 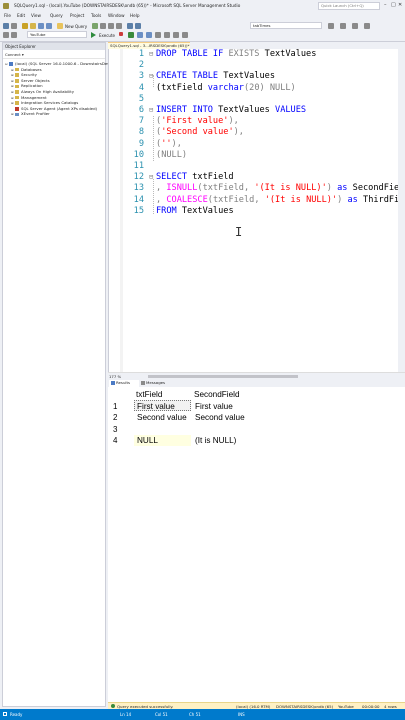 I want to click on new-query-icon, so click(x=60, y=26).